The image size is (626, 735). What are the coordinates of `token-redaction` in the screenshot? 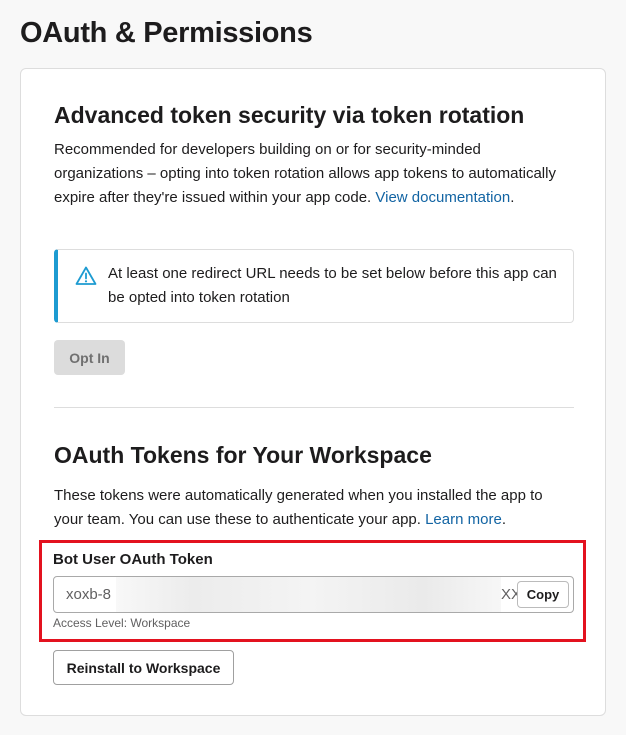 It's located at (308, 594).